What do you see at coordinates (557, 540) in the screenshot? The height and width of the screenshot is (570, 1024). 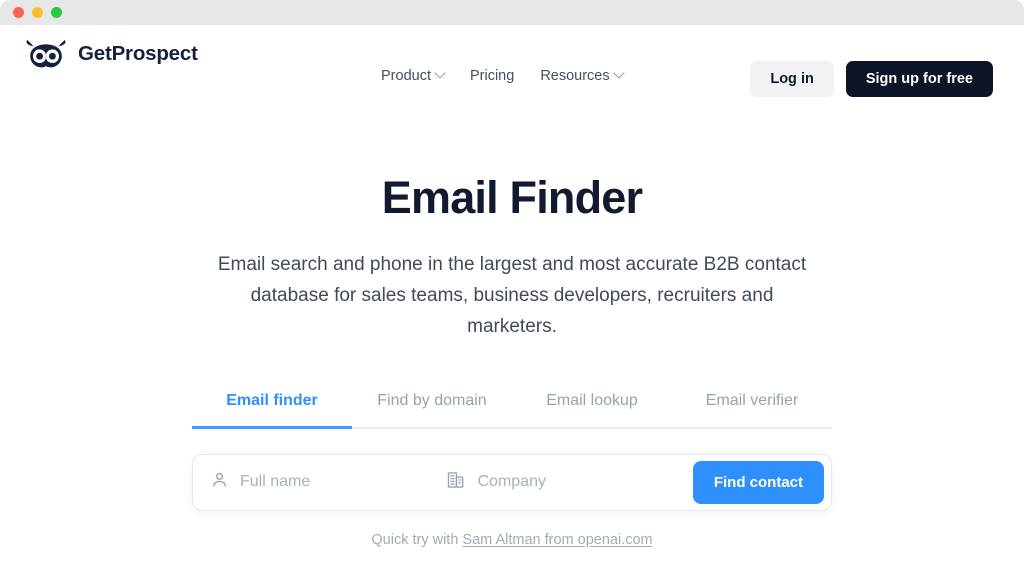 I see `quick-try-example-link: Sam Altman from openai.com` at bounding box center [557, 540].